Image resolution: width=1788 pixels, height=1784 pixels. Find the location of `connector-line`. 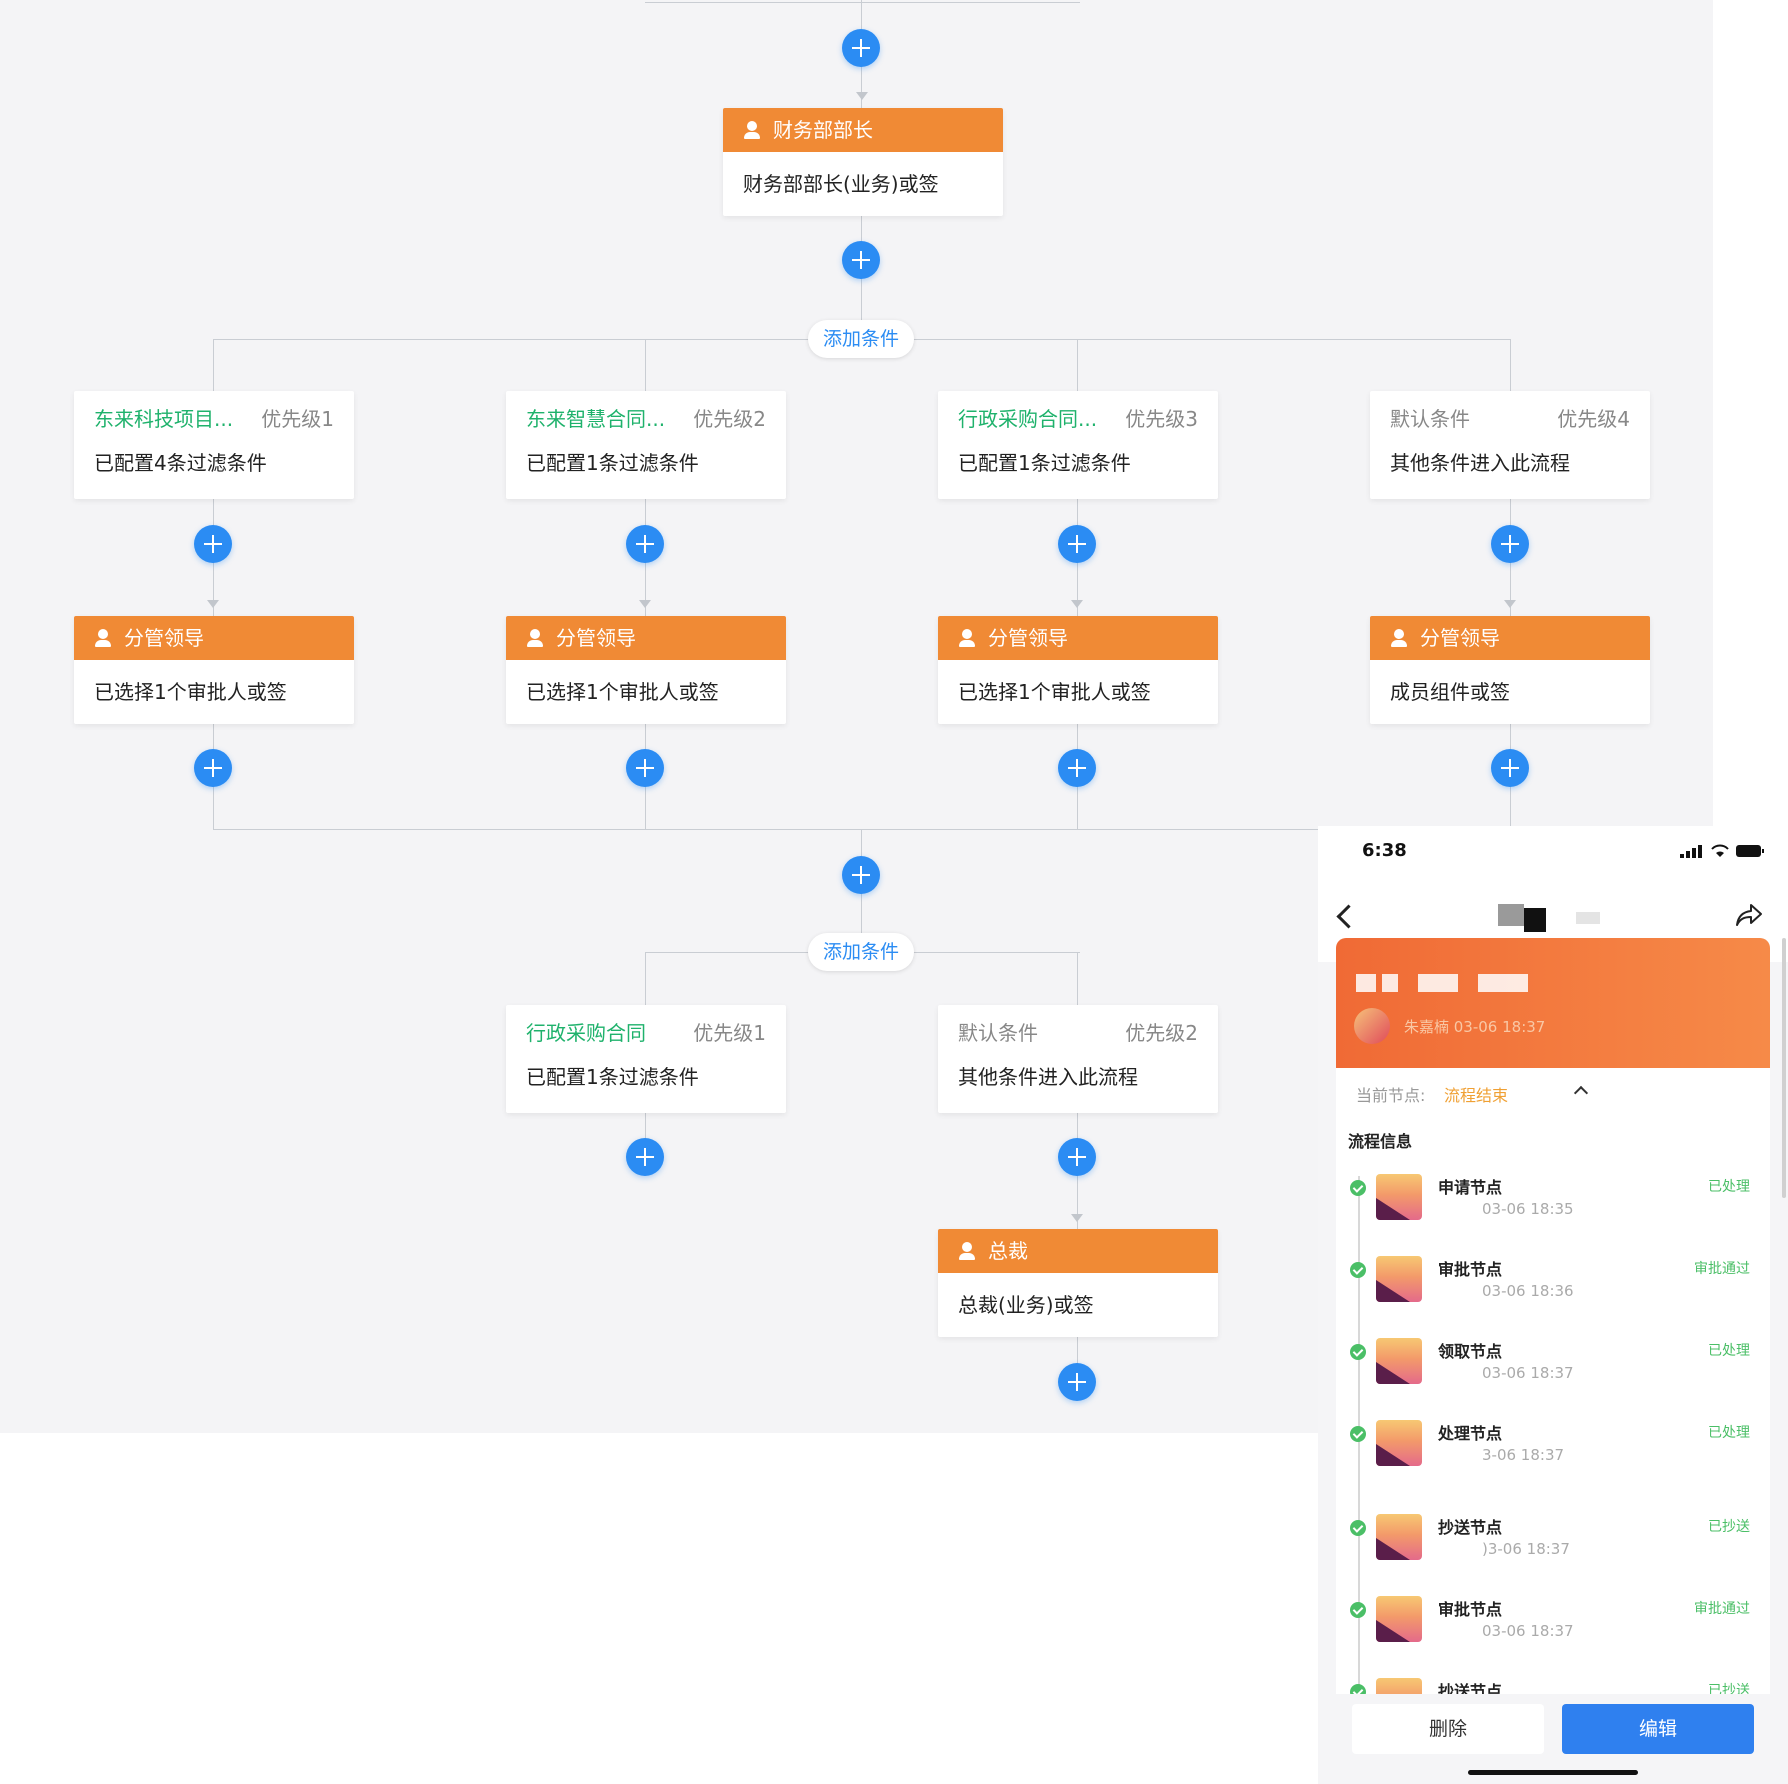

connector-line is located at coordinates (862, 2).